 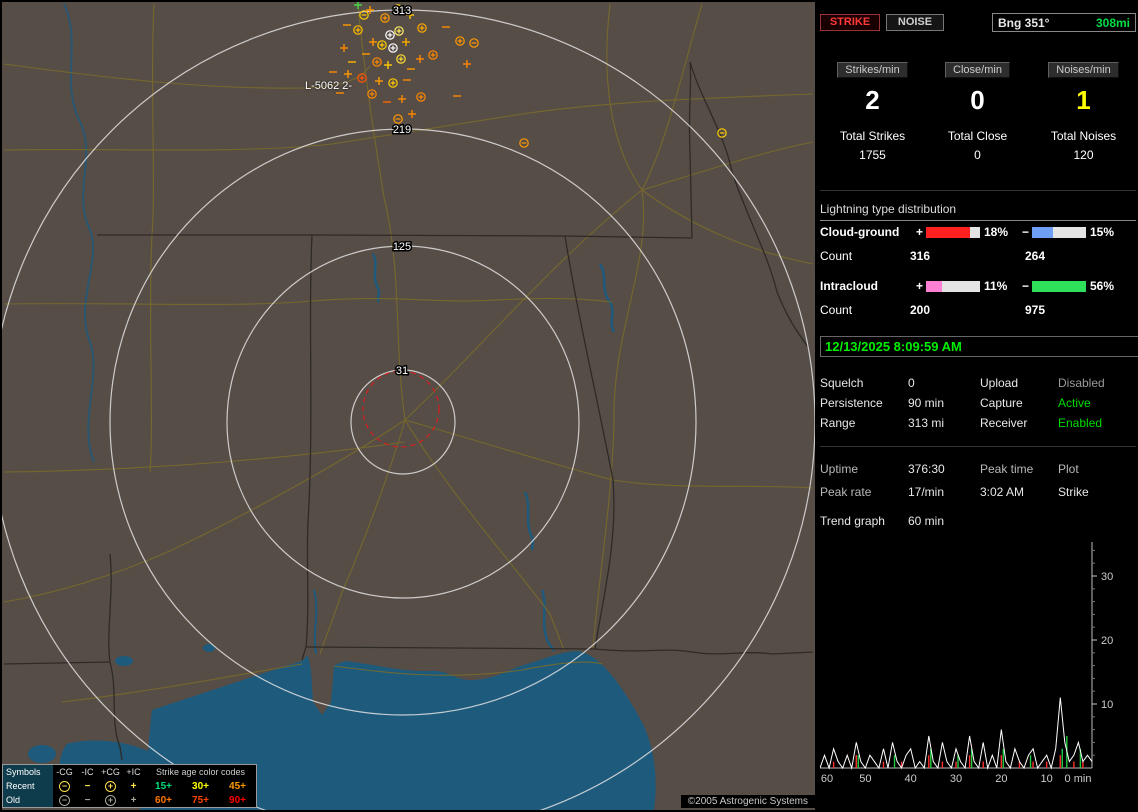 I want to click on age-45: 45+, so click(x=237, y=786).